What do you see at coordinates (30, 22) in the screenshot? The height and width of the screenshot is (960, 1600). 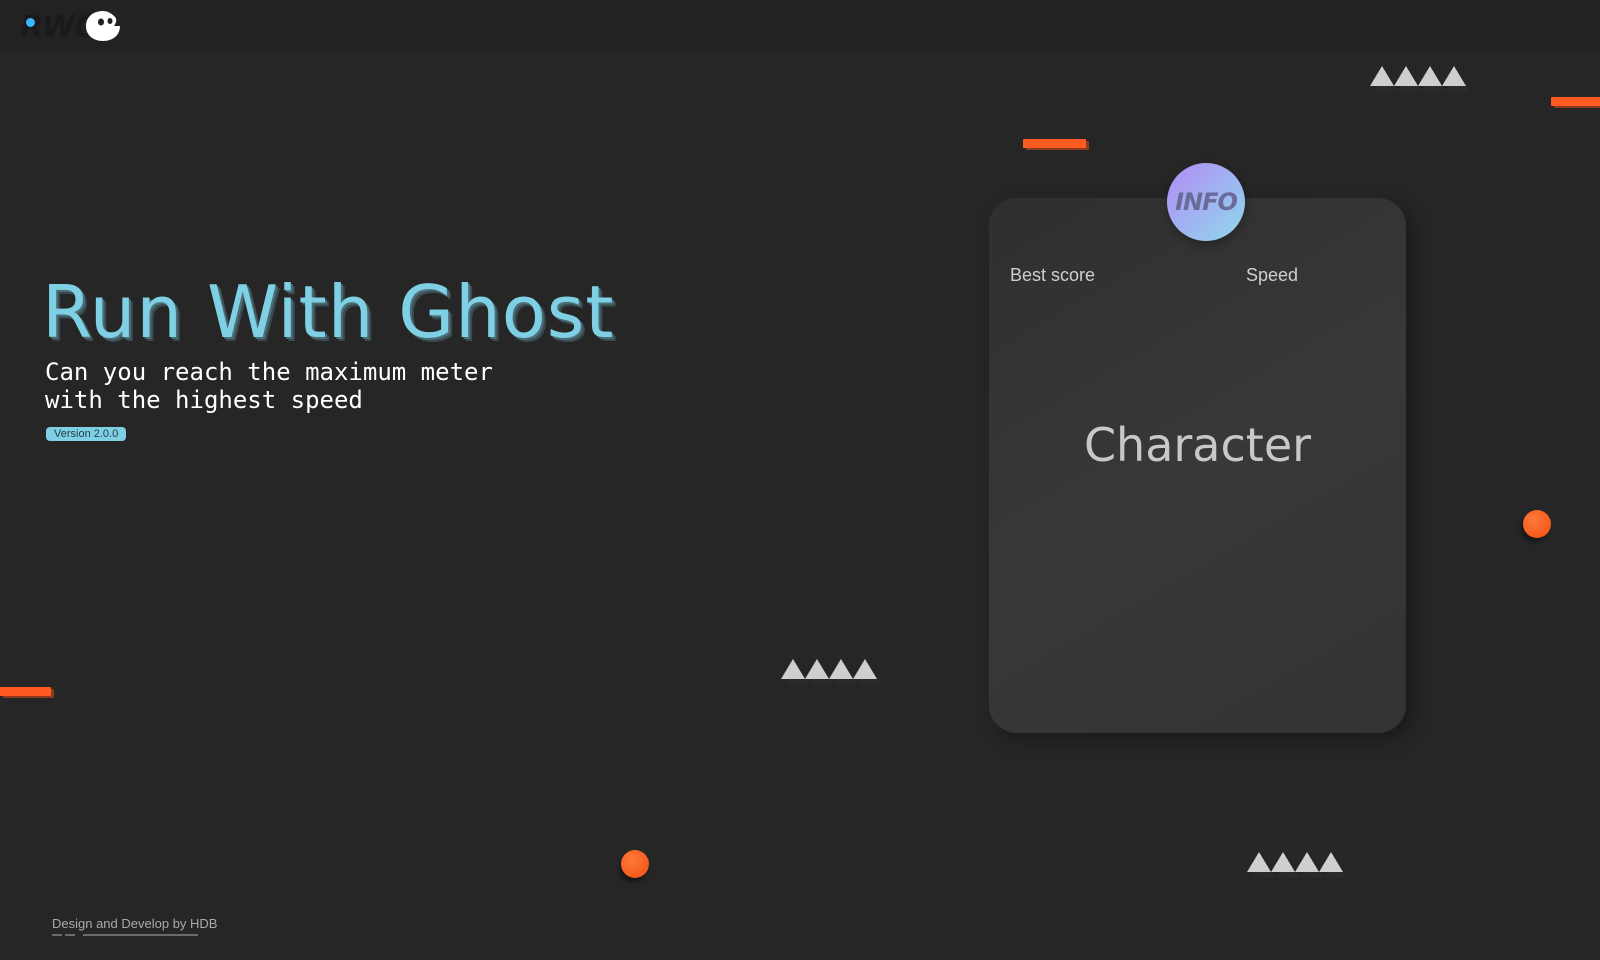 I see `logo-dot` at bounding box center [30, 22].